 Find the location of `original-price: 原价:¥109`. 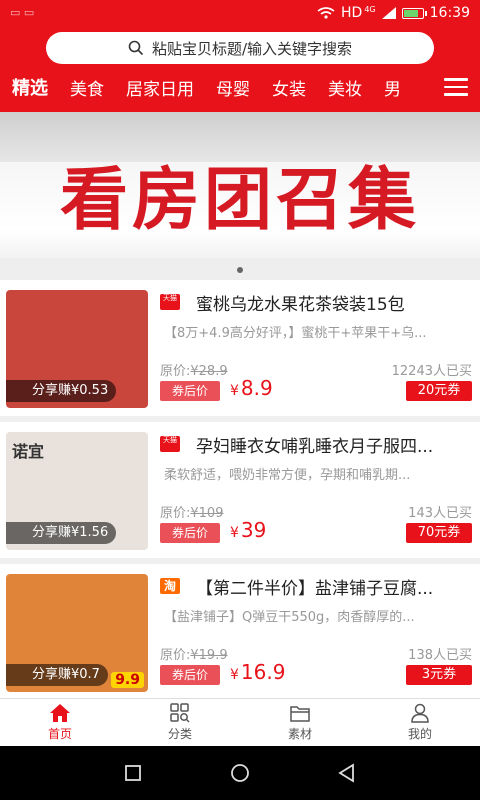

original-price: 原价:¥109 is located at coordinates (191, 511).